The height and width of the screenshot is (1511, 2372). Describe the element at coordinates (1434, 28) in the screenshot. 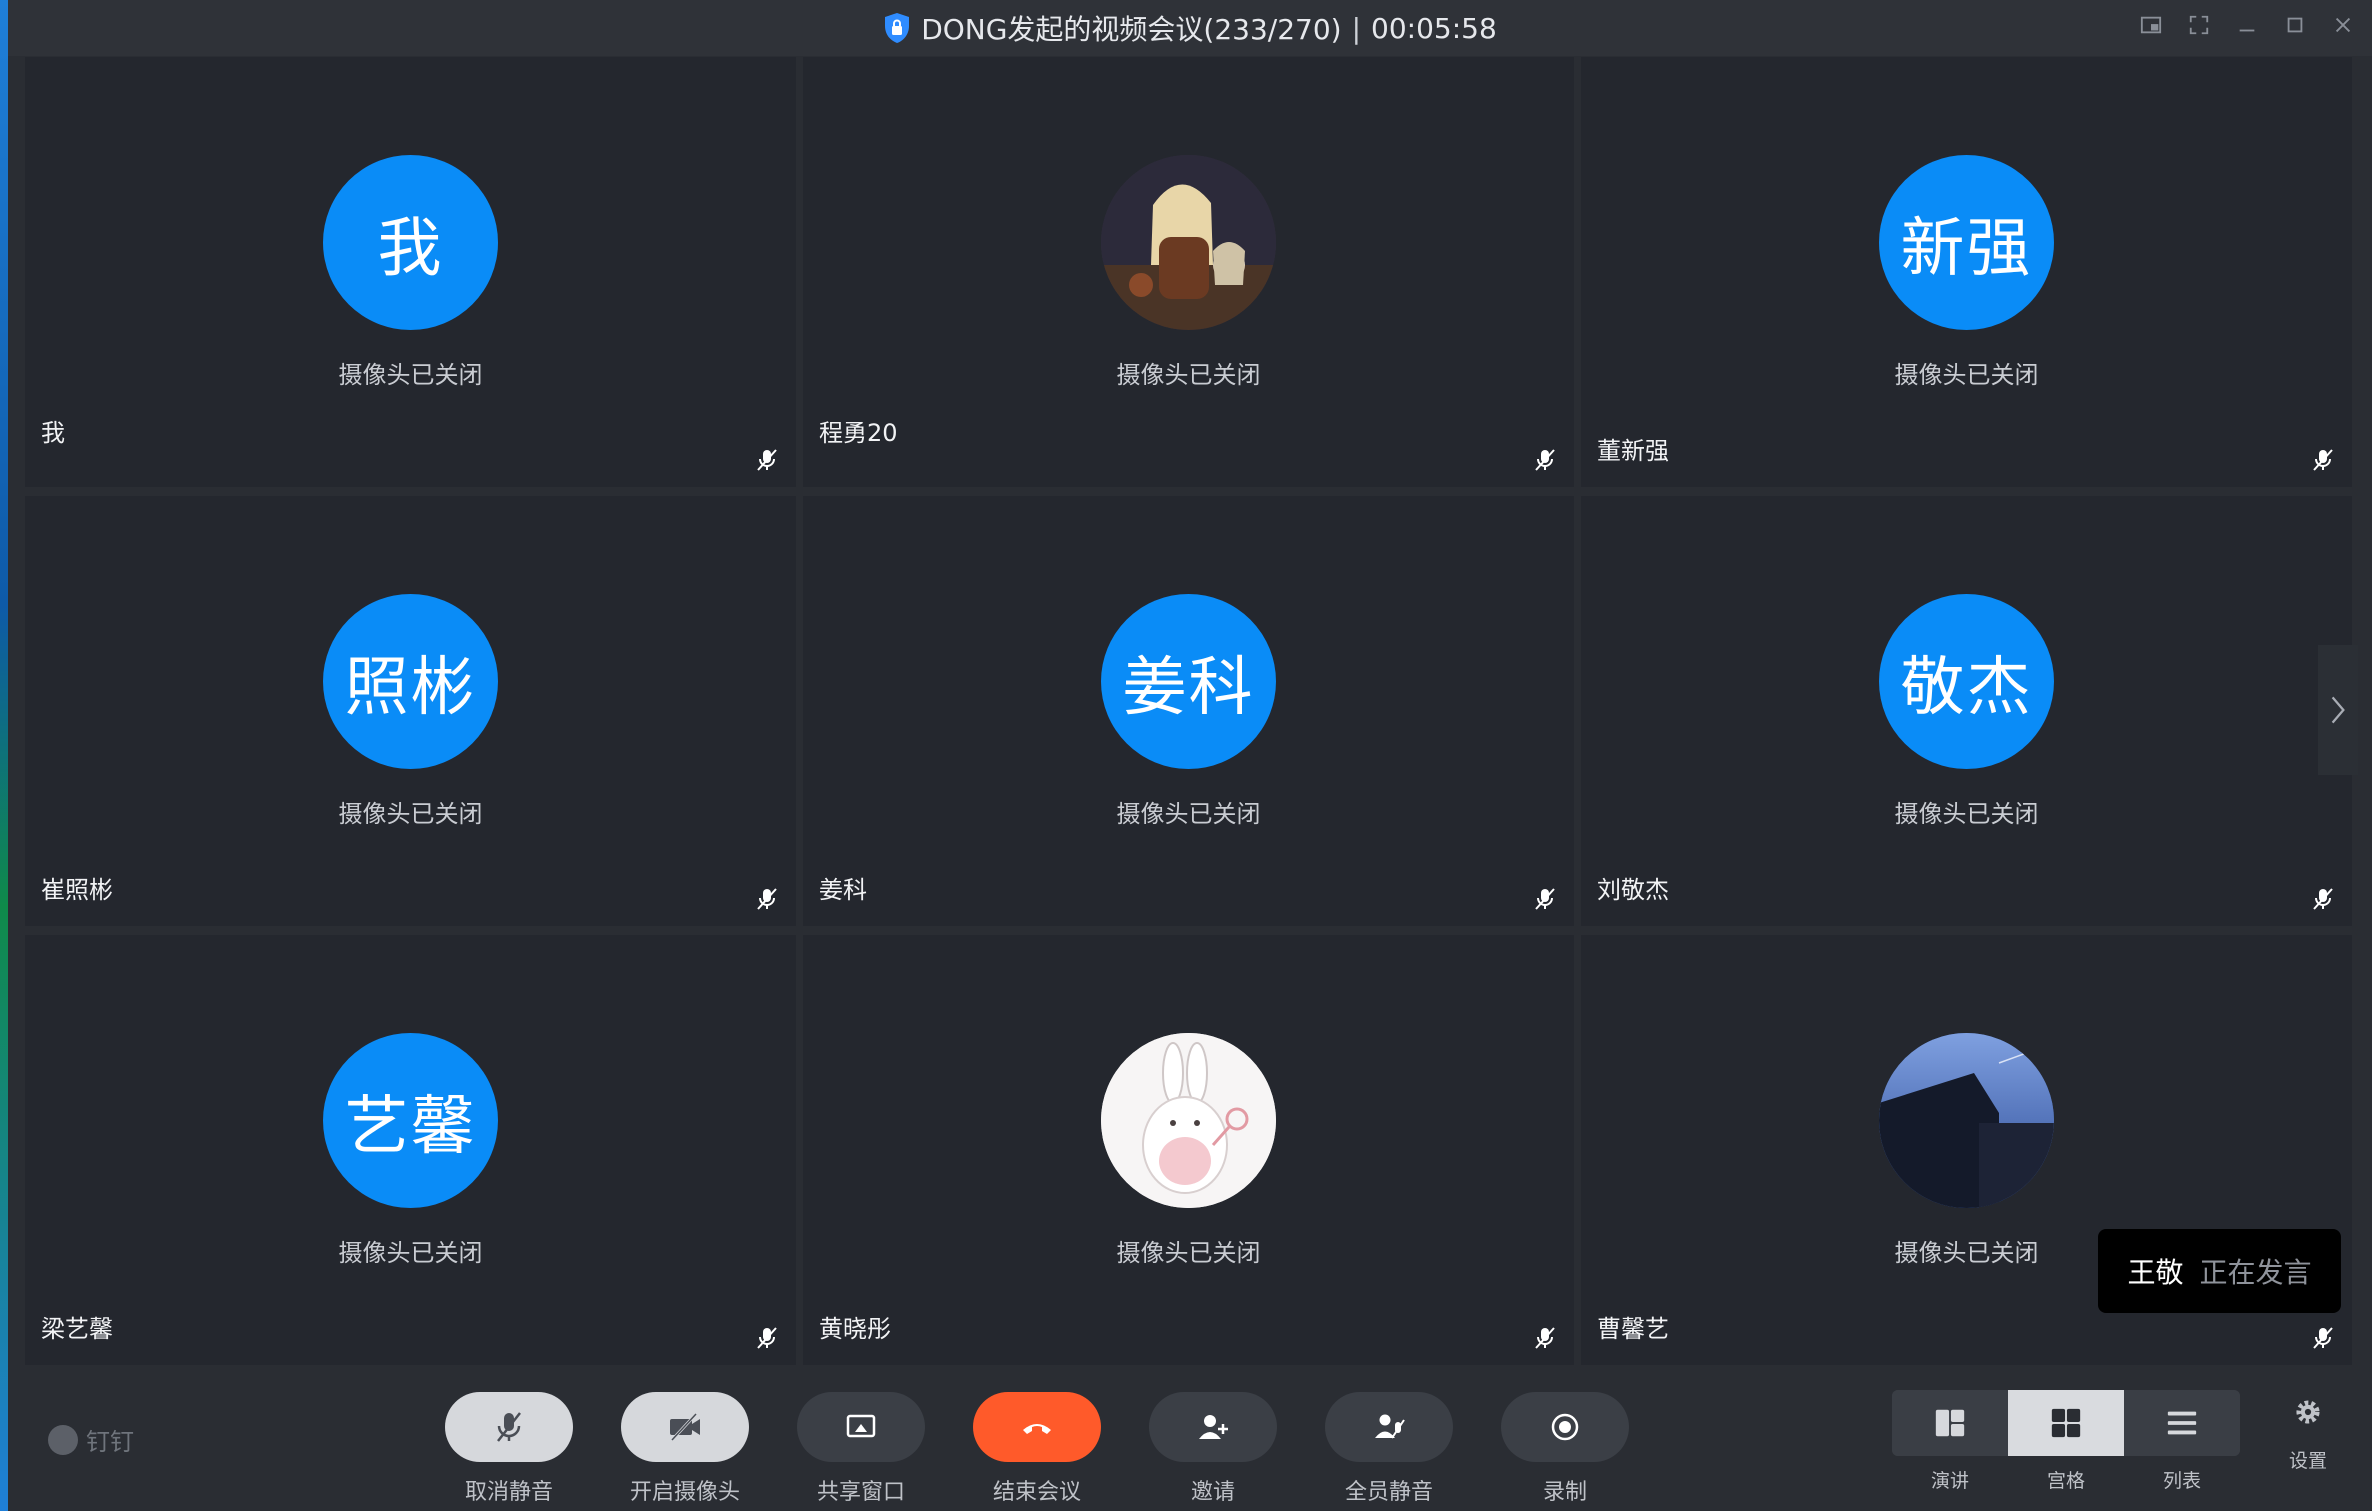

I see `meeting-timer: 00:05:58` at that location.